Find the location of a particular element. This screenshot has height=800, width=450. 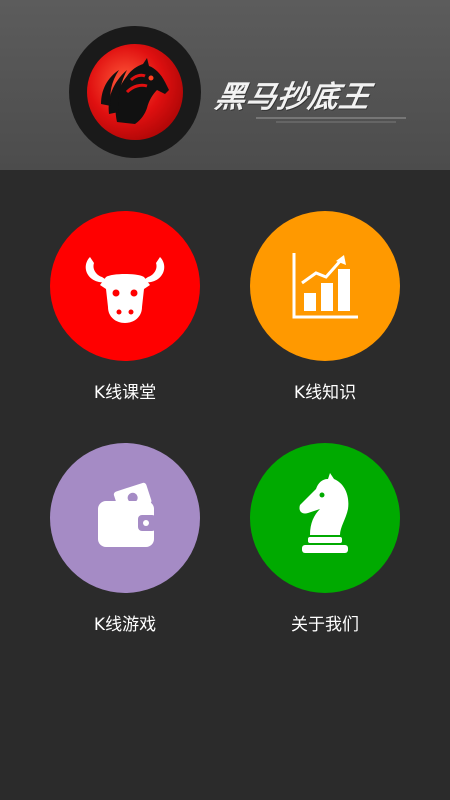

menu-item-kline-class-button is located at coordinates (125, 286).